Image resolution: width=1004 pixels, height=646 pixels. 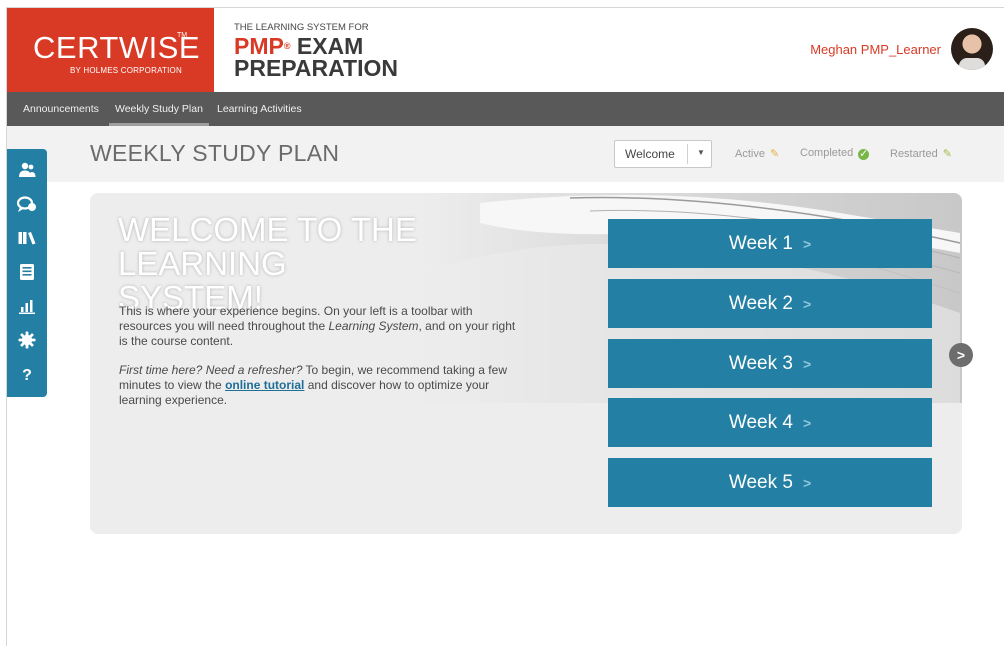 I want to click on week-4-button: Week 4 >, so click(x=770, y=422).